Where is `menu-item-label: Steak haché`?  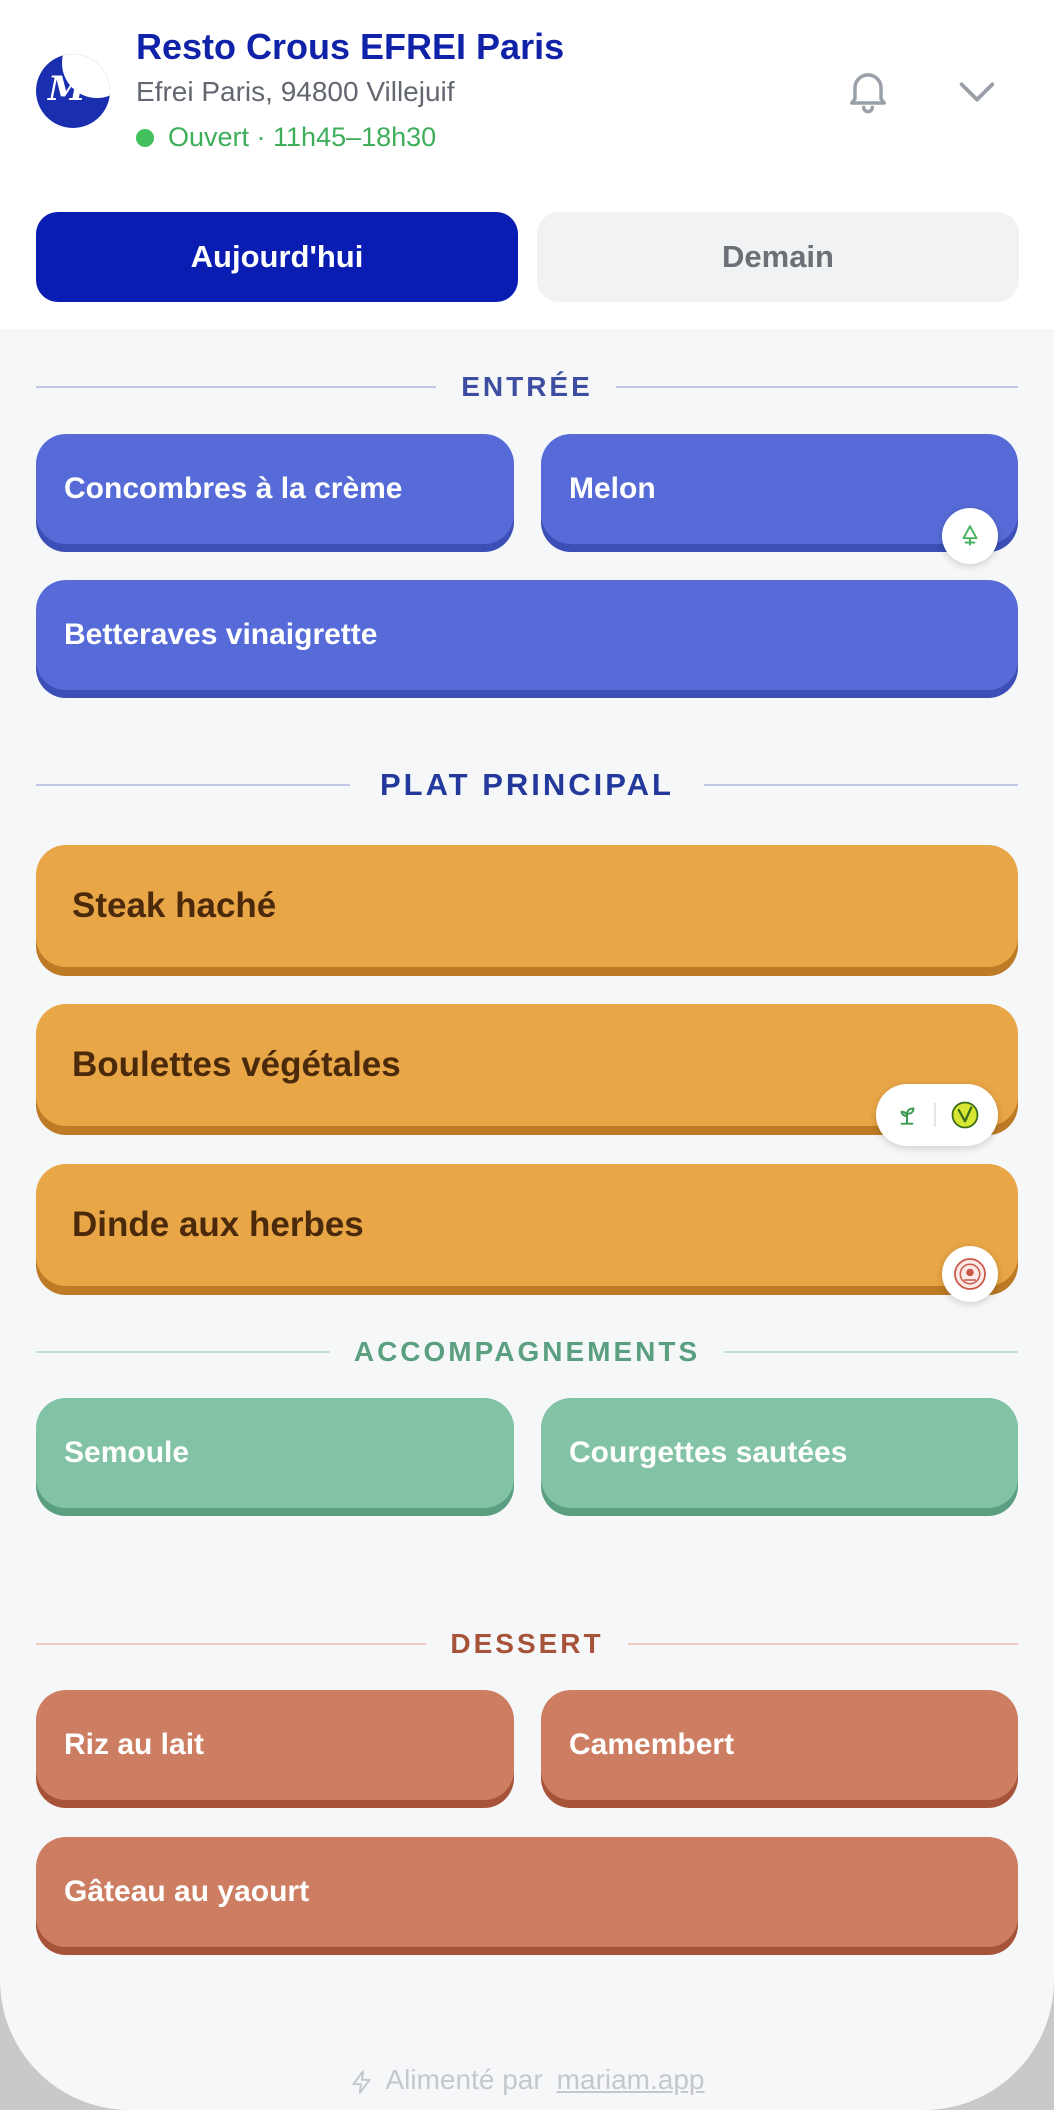
menu-item-label: Steak haché is located at coordinates (174, 905).